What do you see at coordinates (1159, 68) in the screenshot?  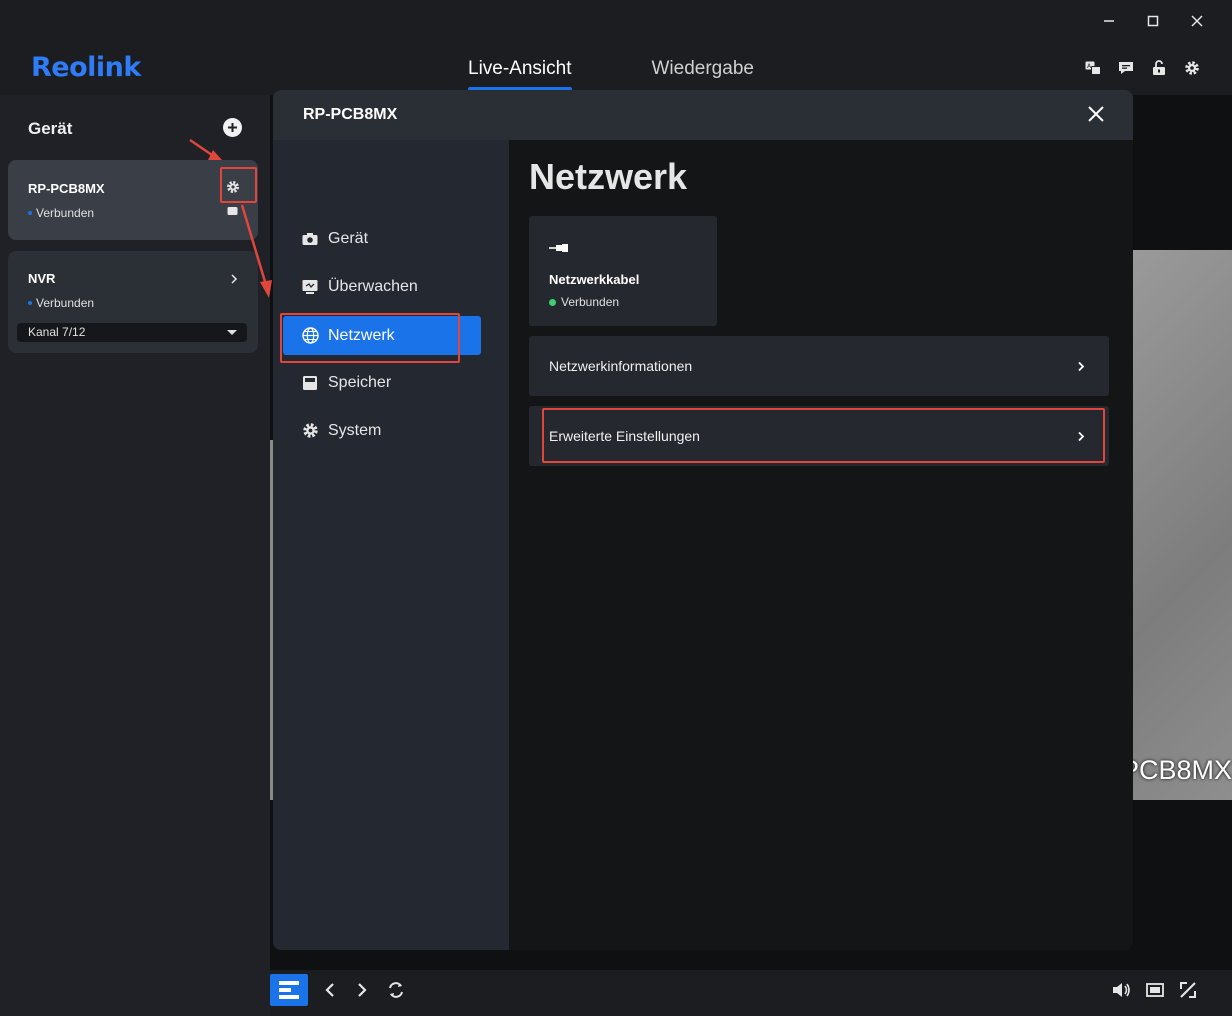 I see `unlock-icon` at bounding box center [1159, 68].